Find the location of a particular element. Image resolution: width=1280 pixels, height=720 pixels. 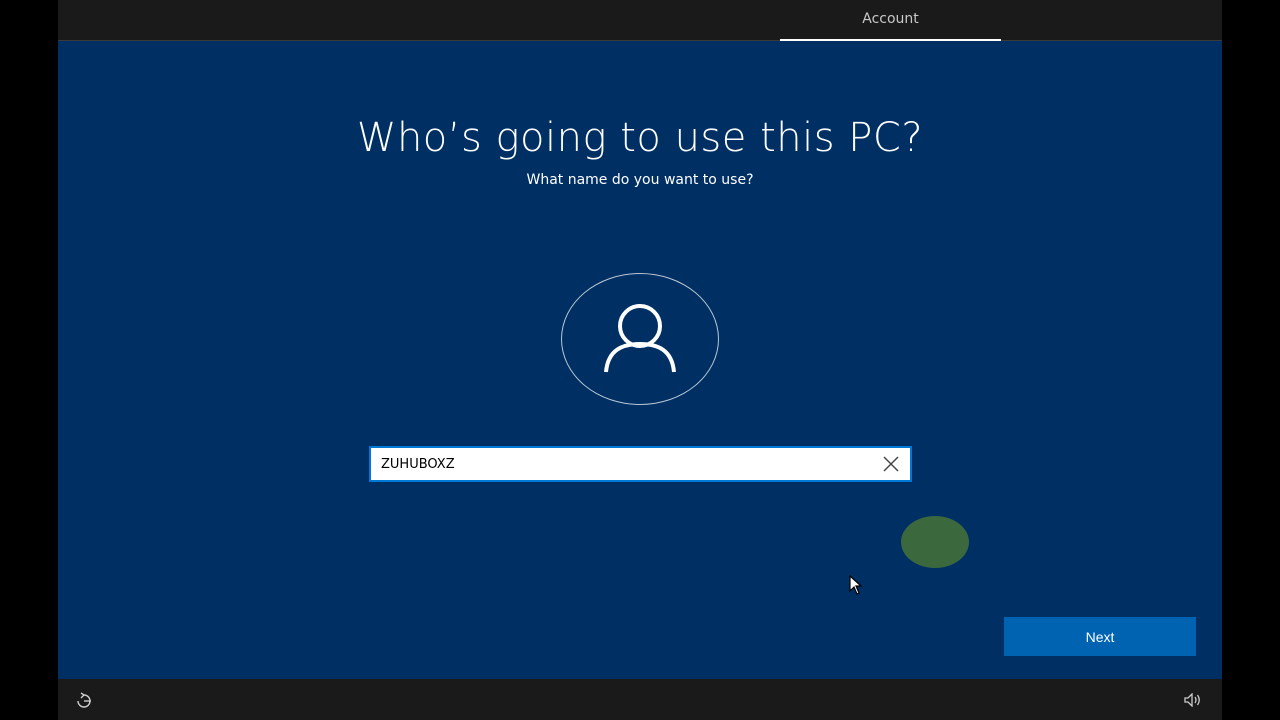

close-icon is located at coordinates (891, 464).